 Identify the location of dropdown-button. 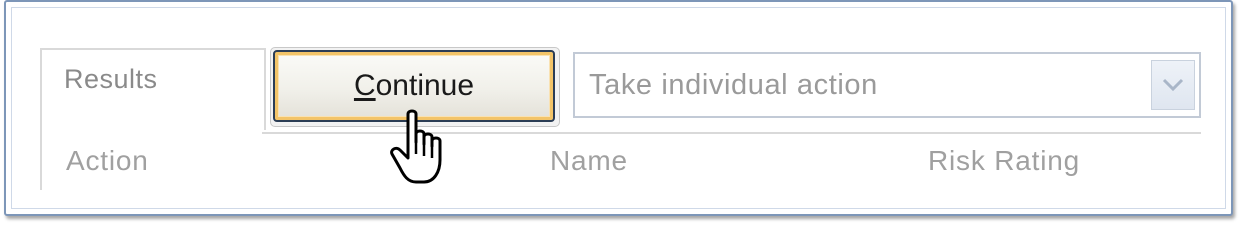
(1173, 85).